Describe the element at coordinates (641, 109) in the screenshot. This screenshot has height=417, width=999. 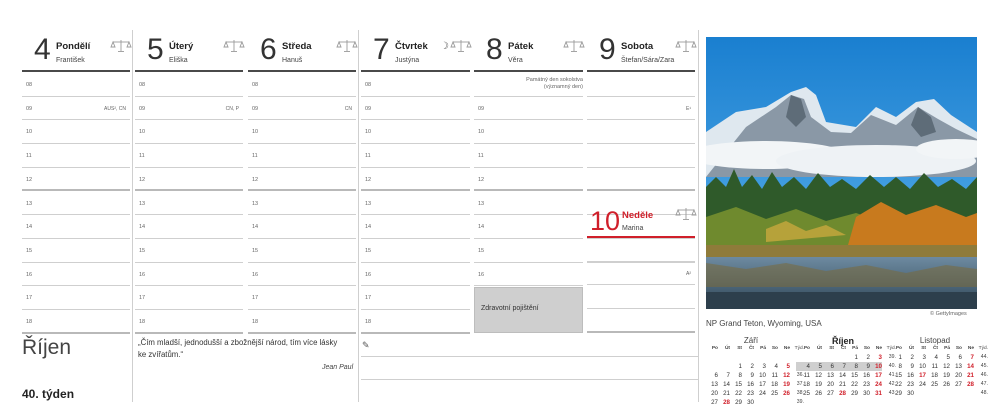
I see `hour-slot: E¹` at that location.